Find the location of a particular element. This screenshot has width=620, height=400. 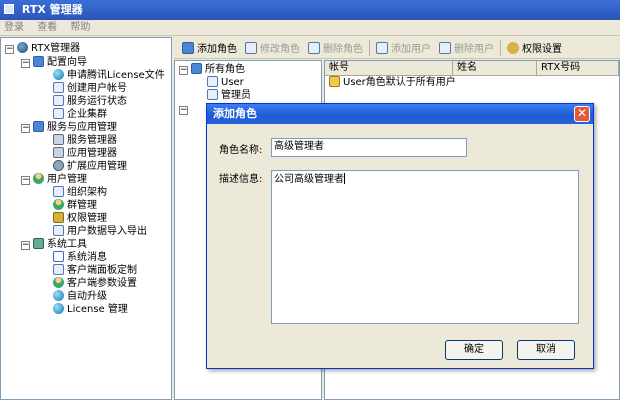

tree-item-app-manager: 应用管理器 is located at coordinates (85, 153).